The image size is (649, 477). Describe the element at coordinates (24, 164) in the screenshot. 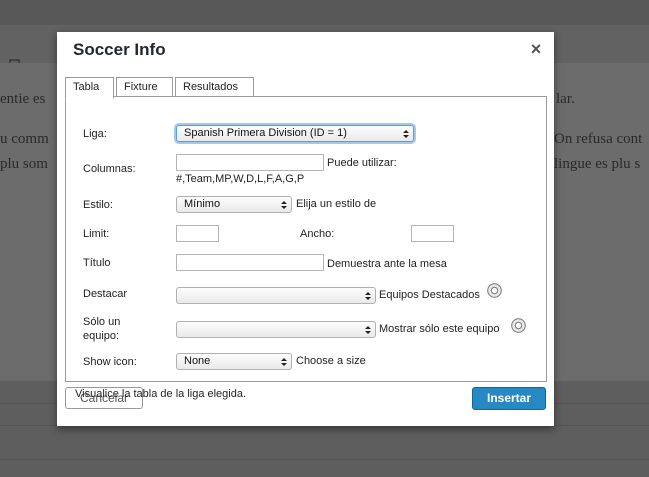

I see `bg-text-line: plu som` at that location.